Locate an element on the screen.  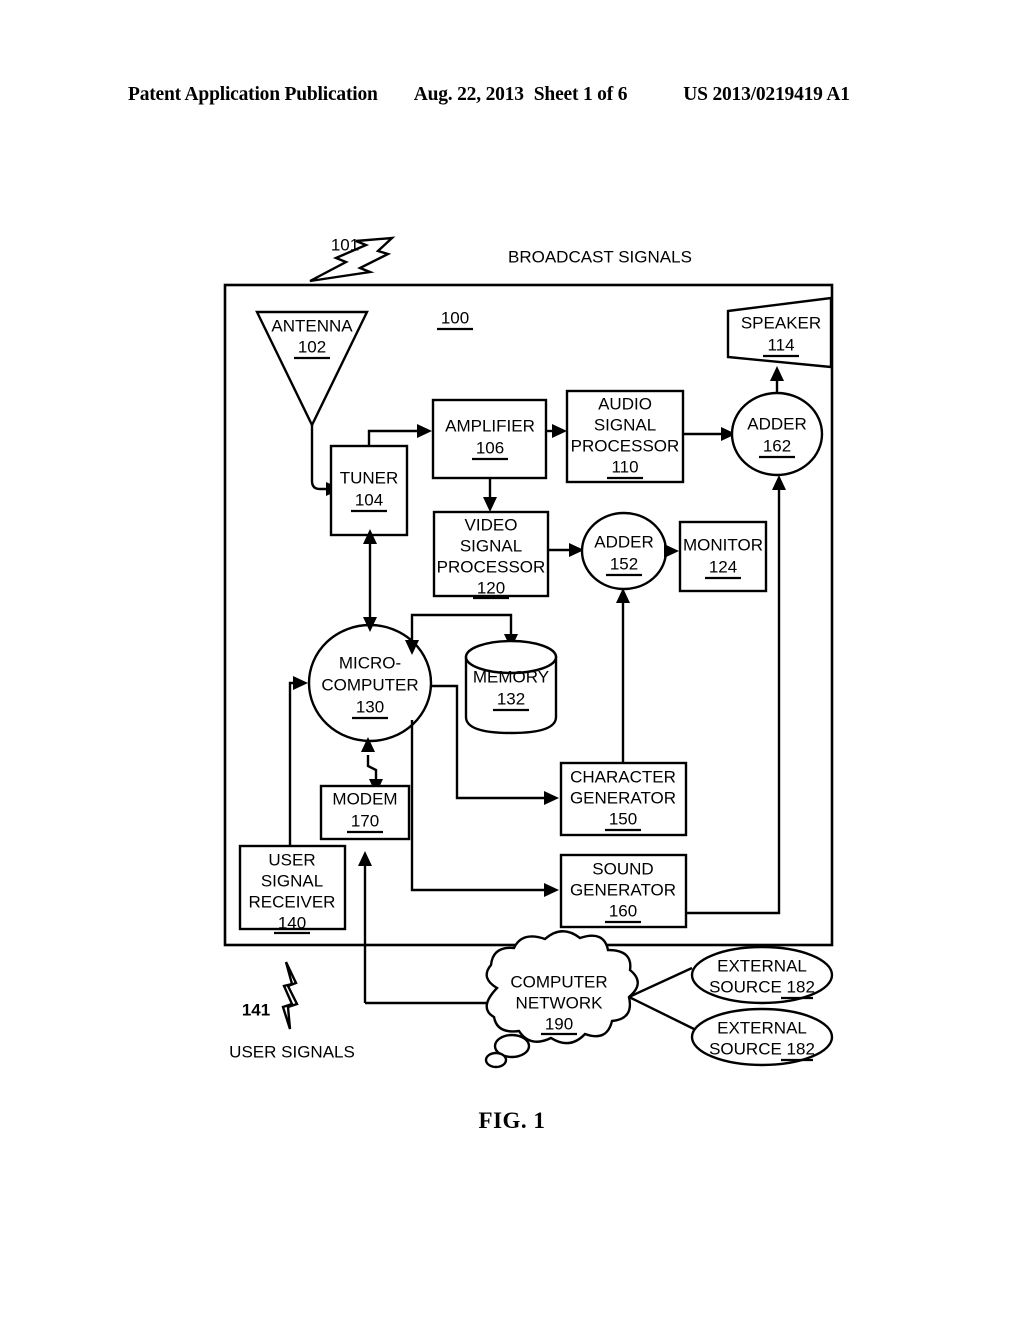
user-receiver-line3: RECEIVER is located at coordinates (292, 901).